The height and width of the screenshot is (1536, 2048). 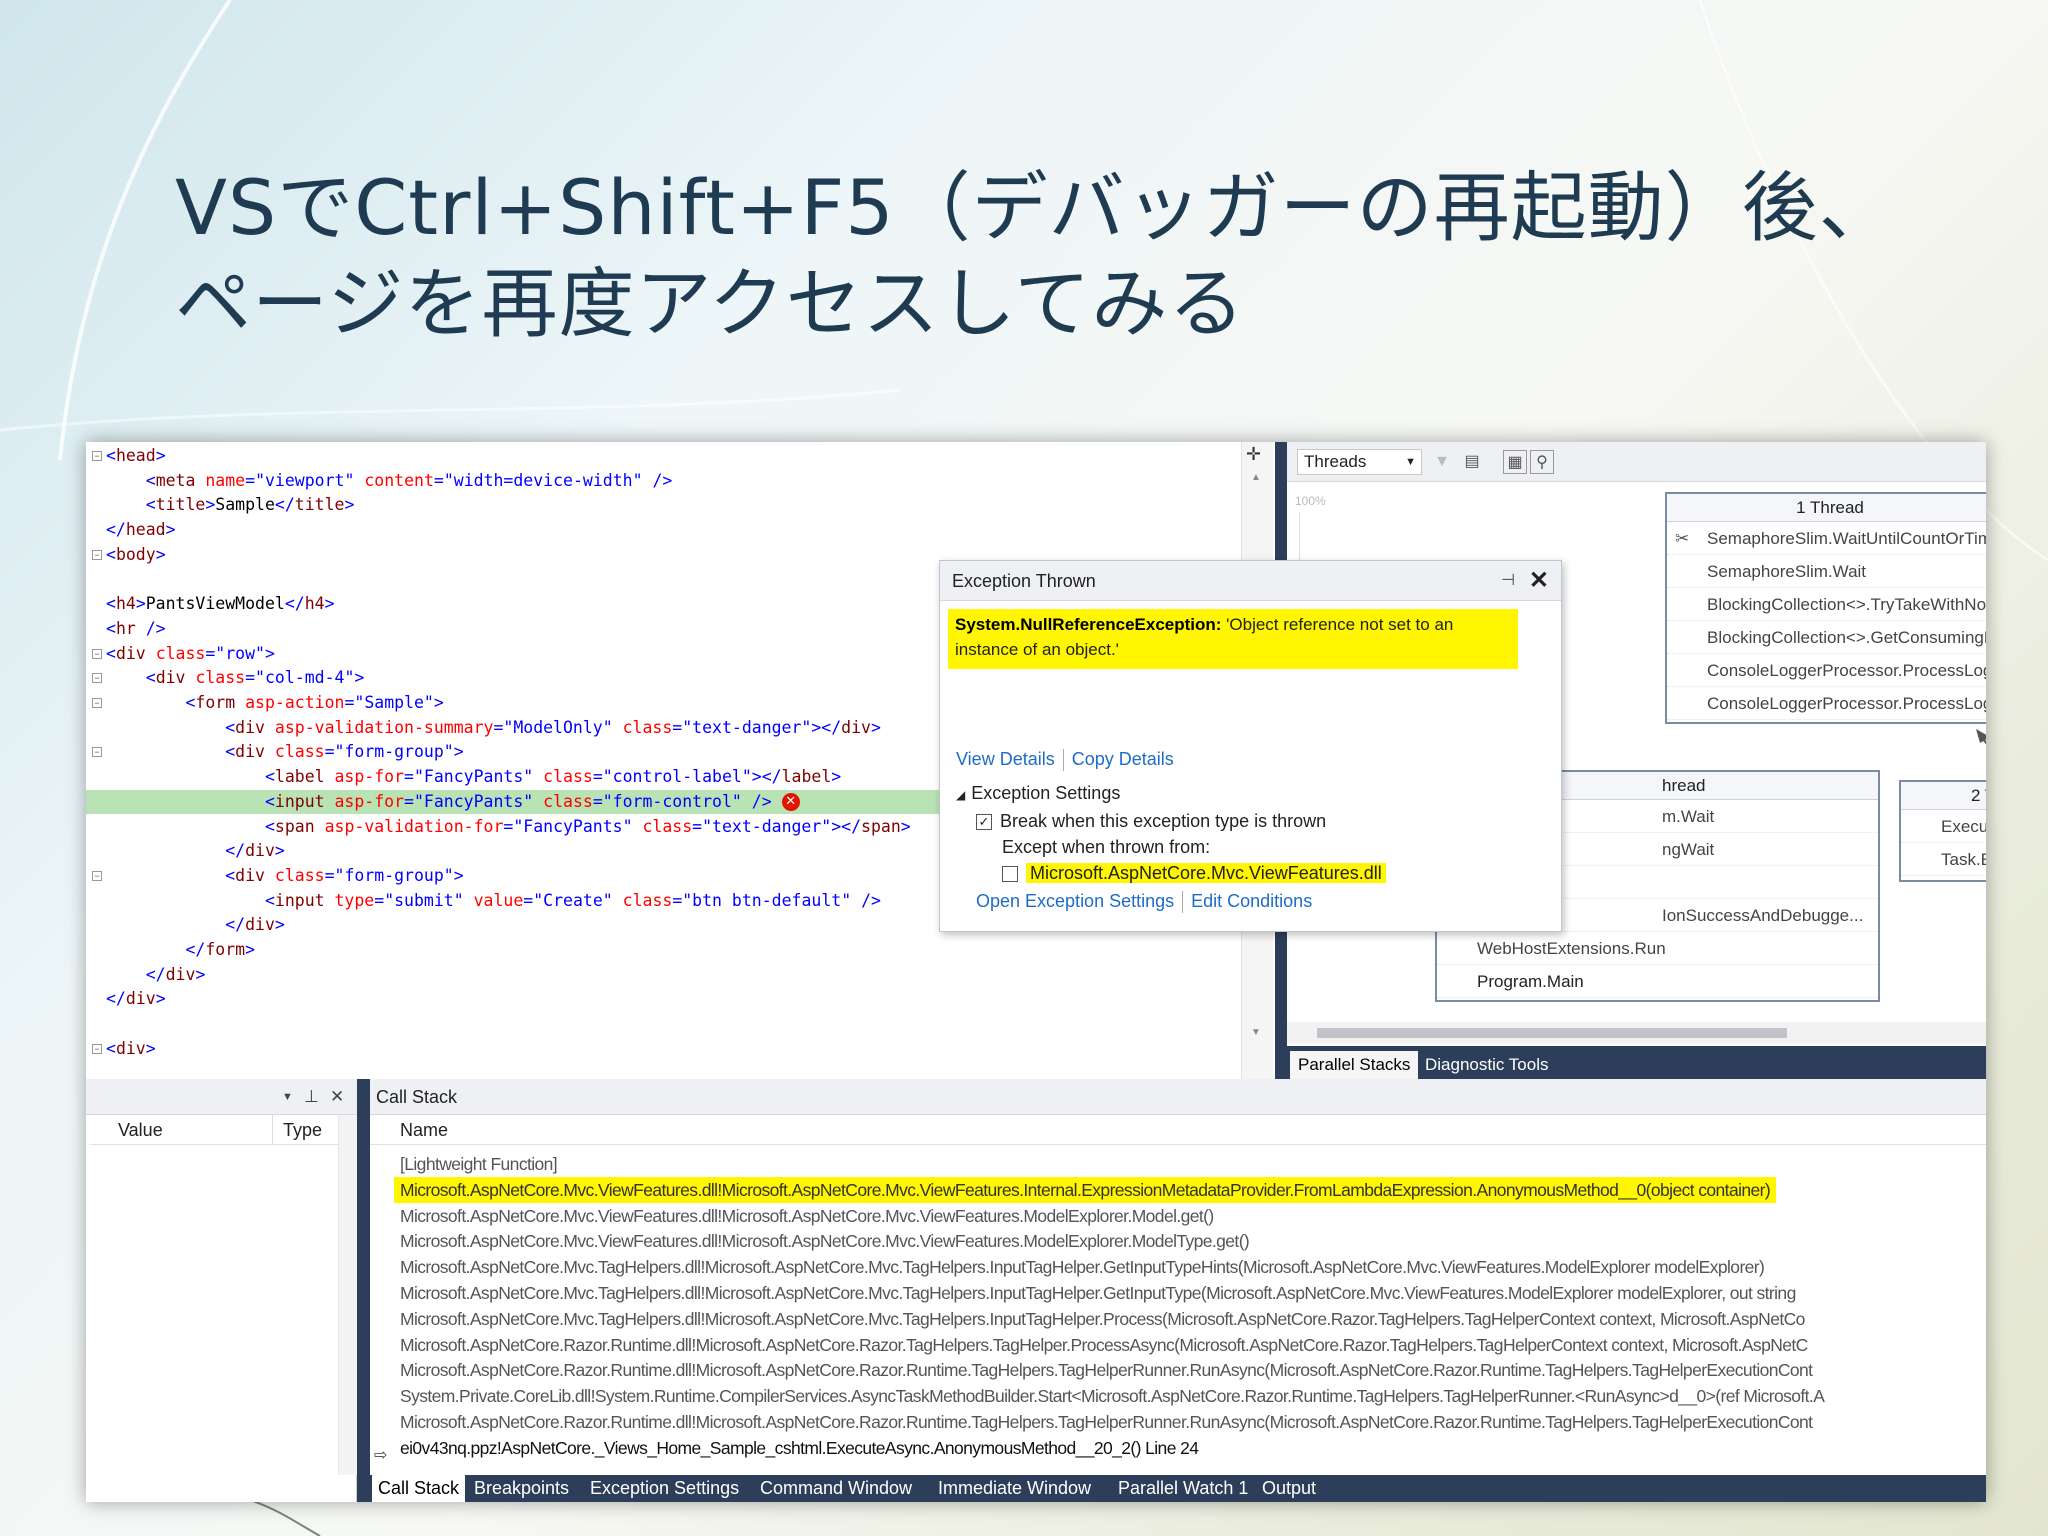 I want to click on node-row: BlockingCollection<>.GetConsumingEnume, so click(x=1826, y=637).